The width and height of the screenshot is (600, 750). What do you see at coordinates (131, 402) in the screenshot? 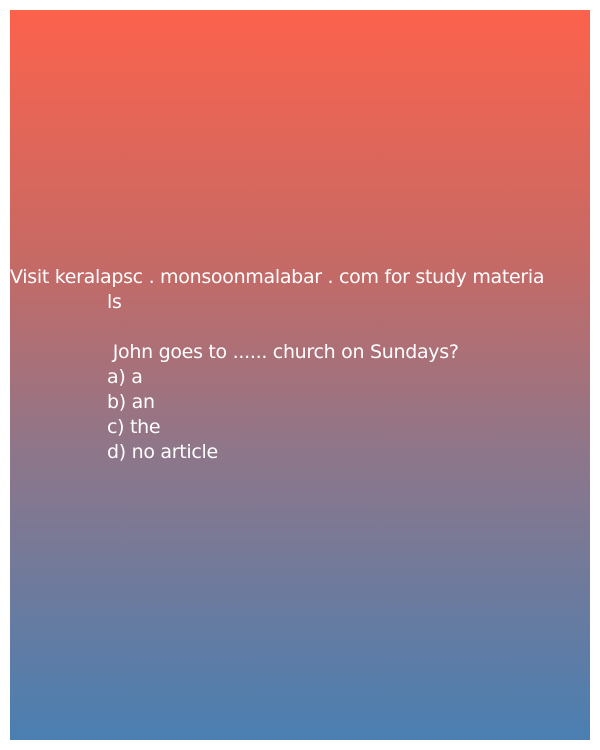
I see `option-b: b) an` at bounding box center [131, 402].